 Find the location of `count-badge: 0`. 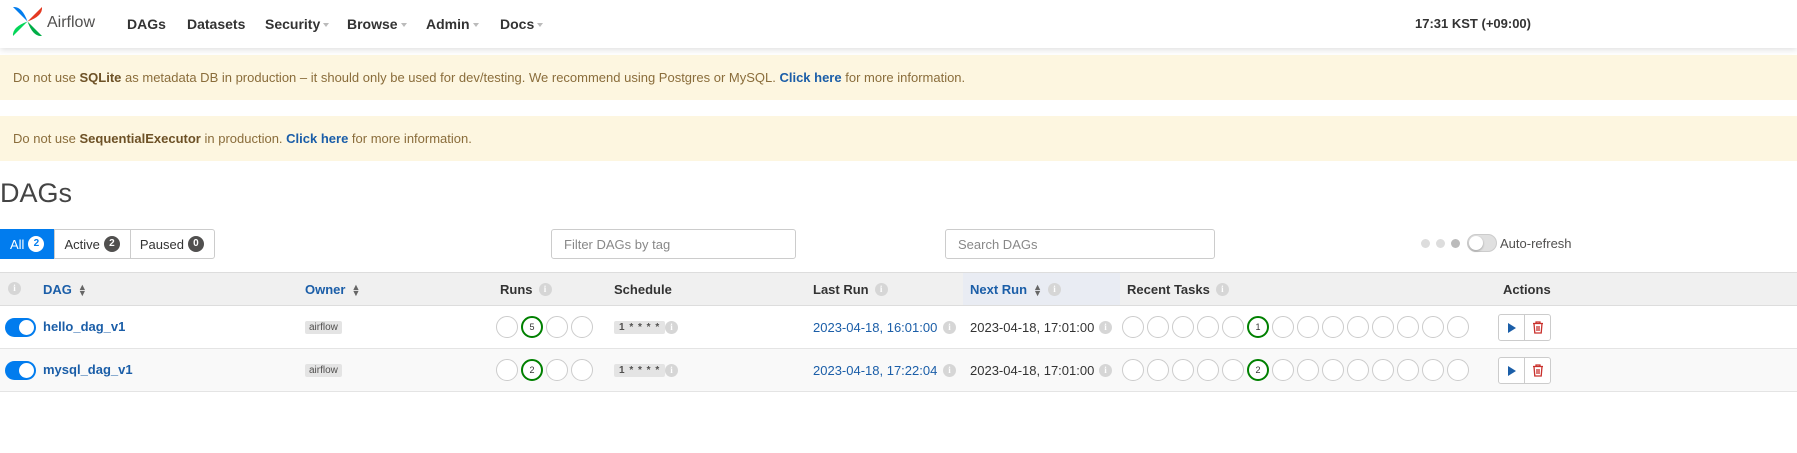

count-badge: 0 is located at coordinates (195, 244).